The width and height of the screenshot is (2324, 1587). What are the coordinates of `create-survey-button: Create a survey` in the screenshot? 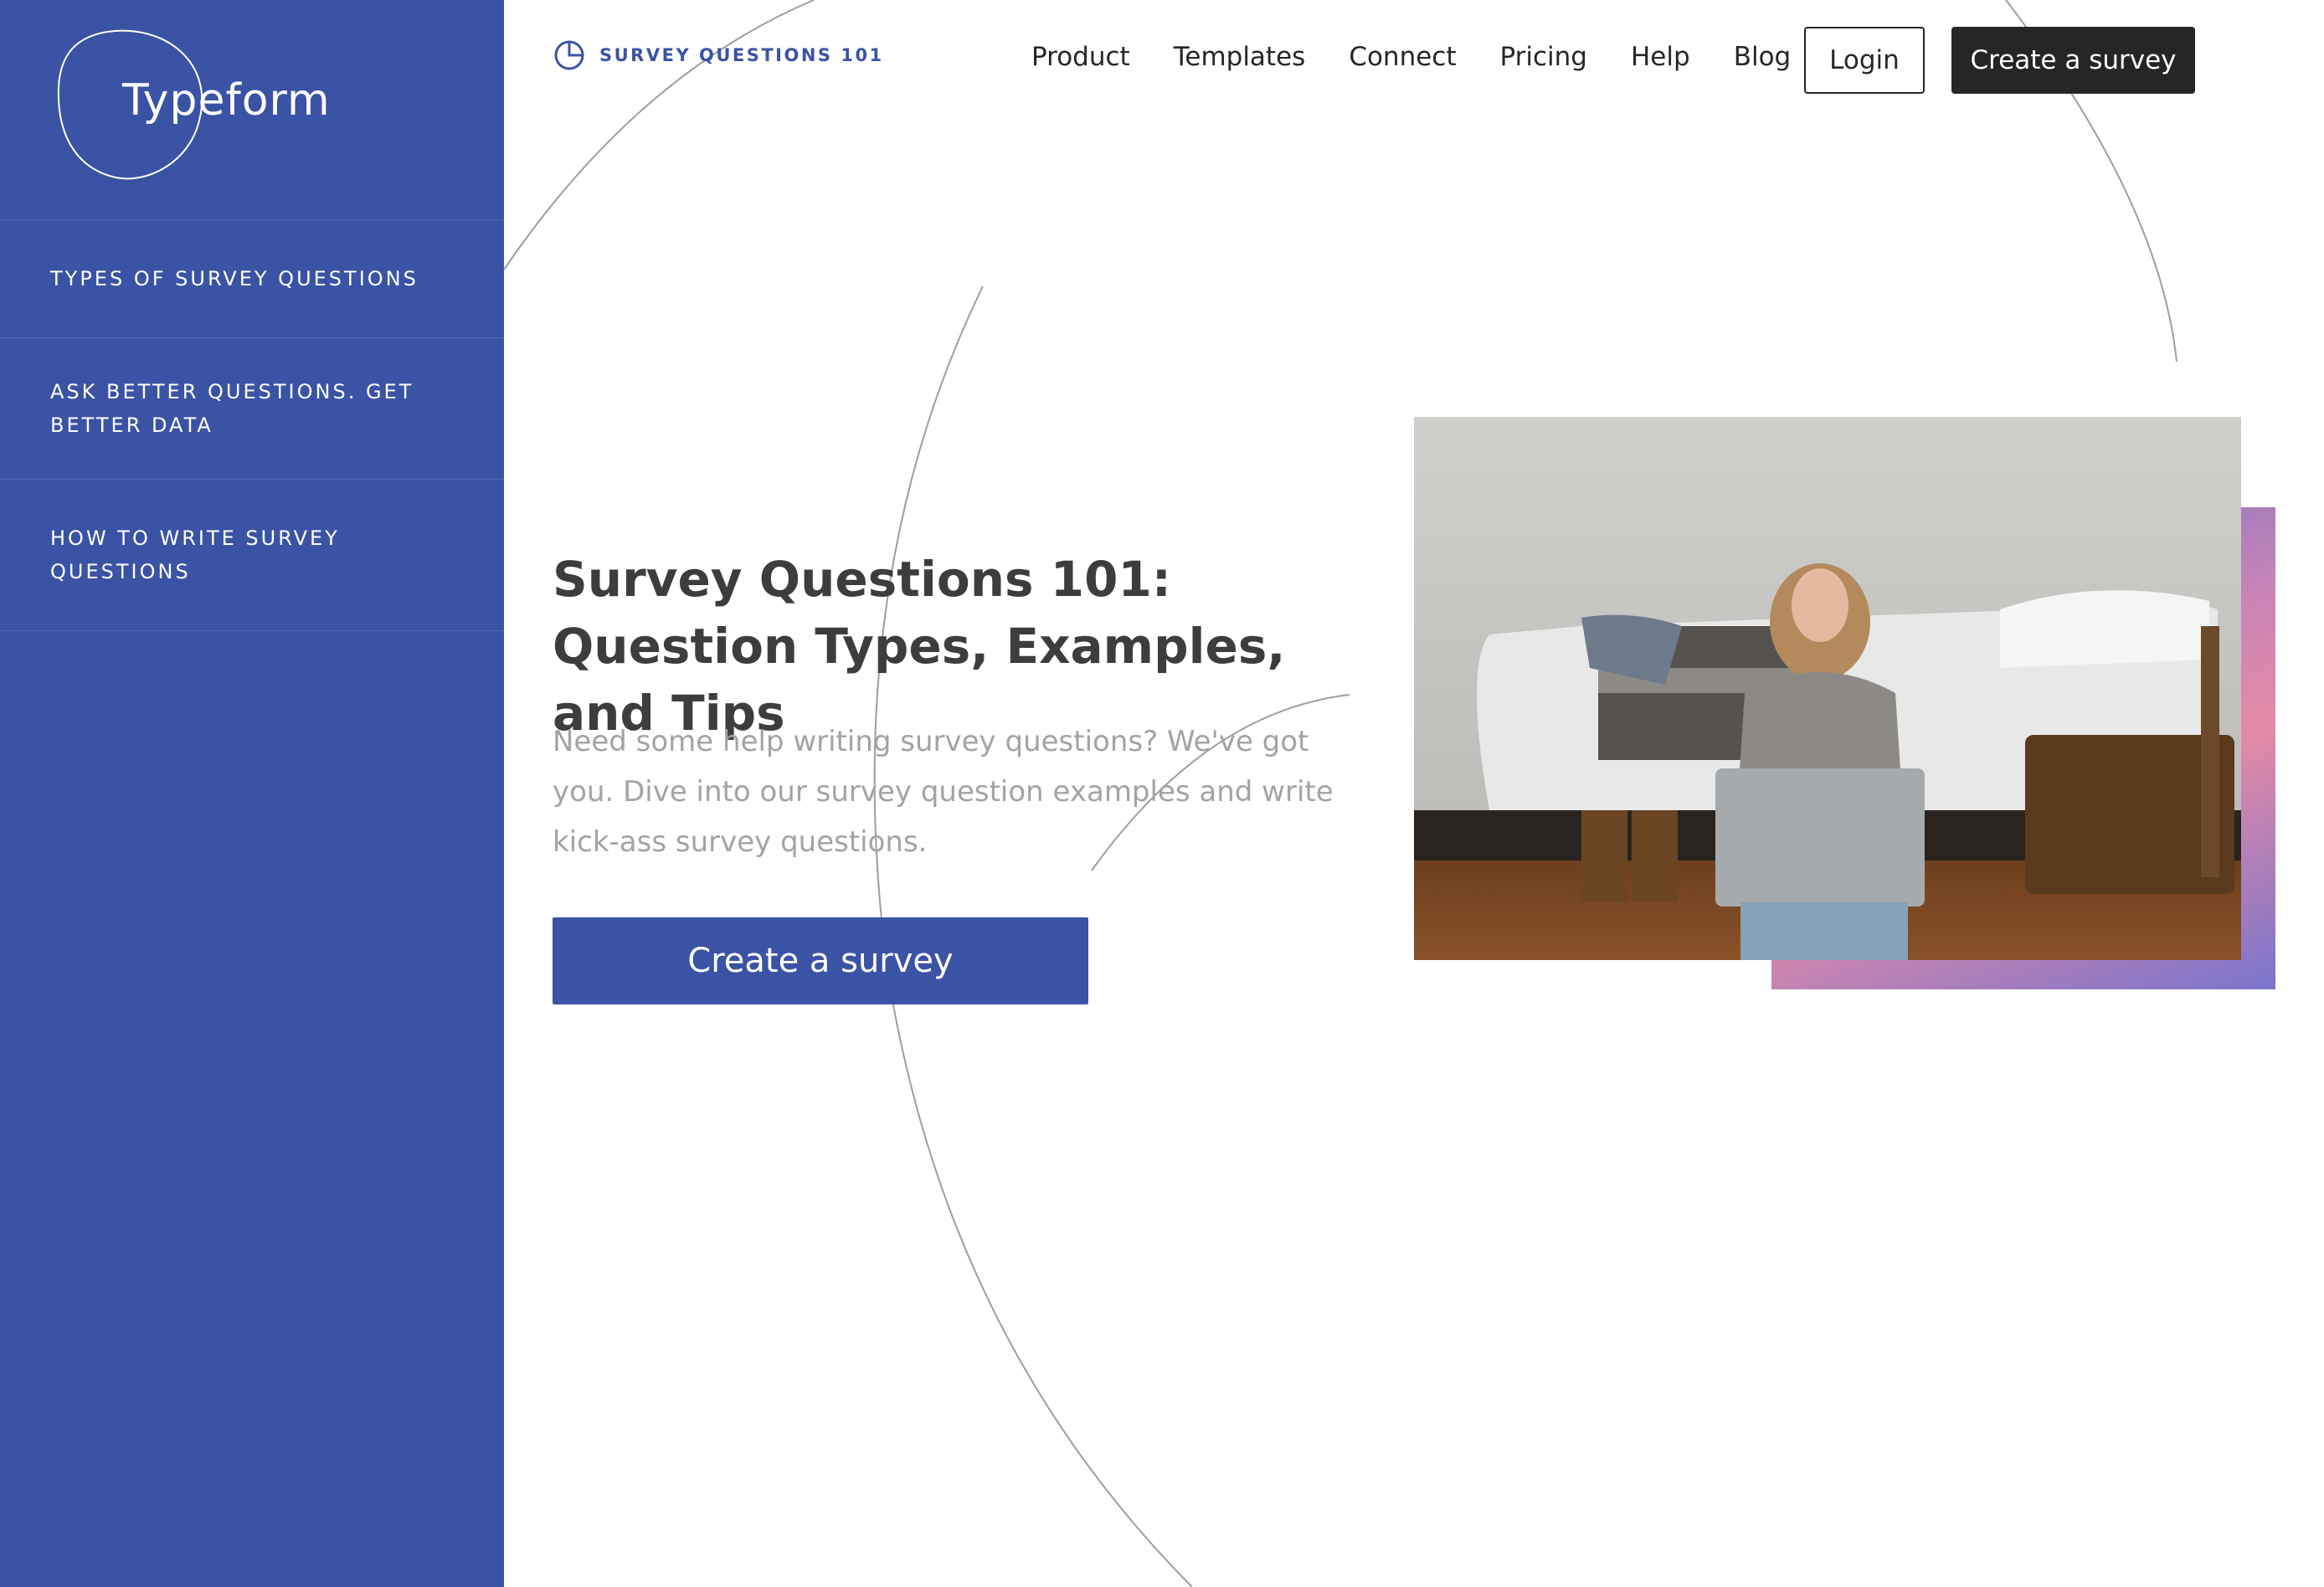 It's located at (821, 961).